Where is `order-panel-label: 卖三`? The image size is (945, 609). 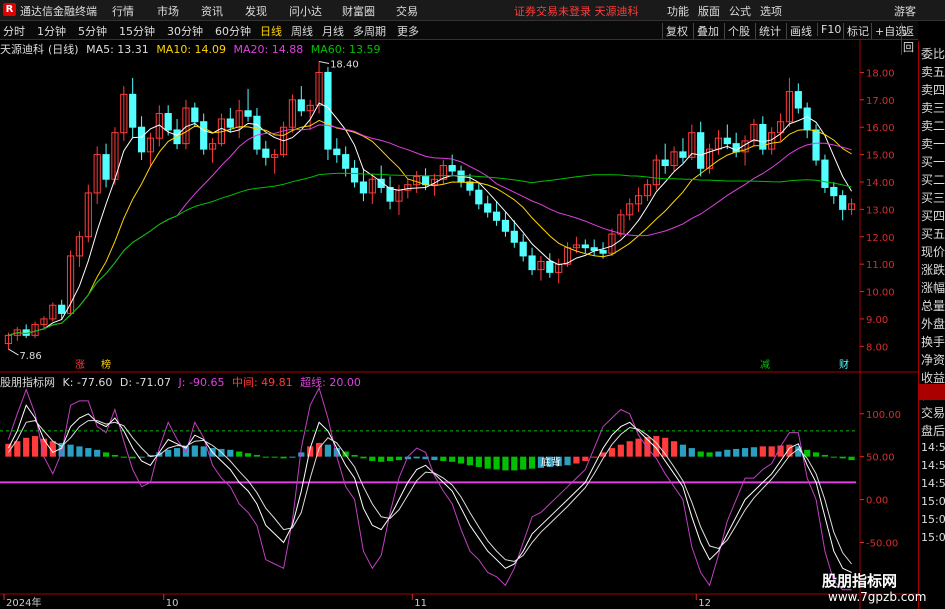
order-panel-label: 卖三 is located at coordinates (933, 108).